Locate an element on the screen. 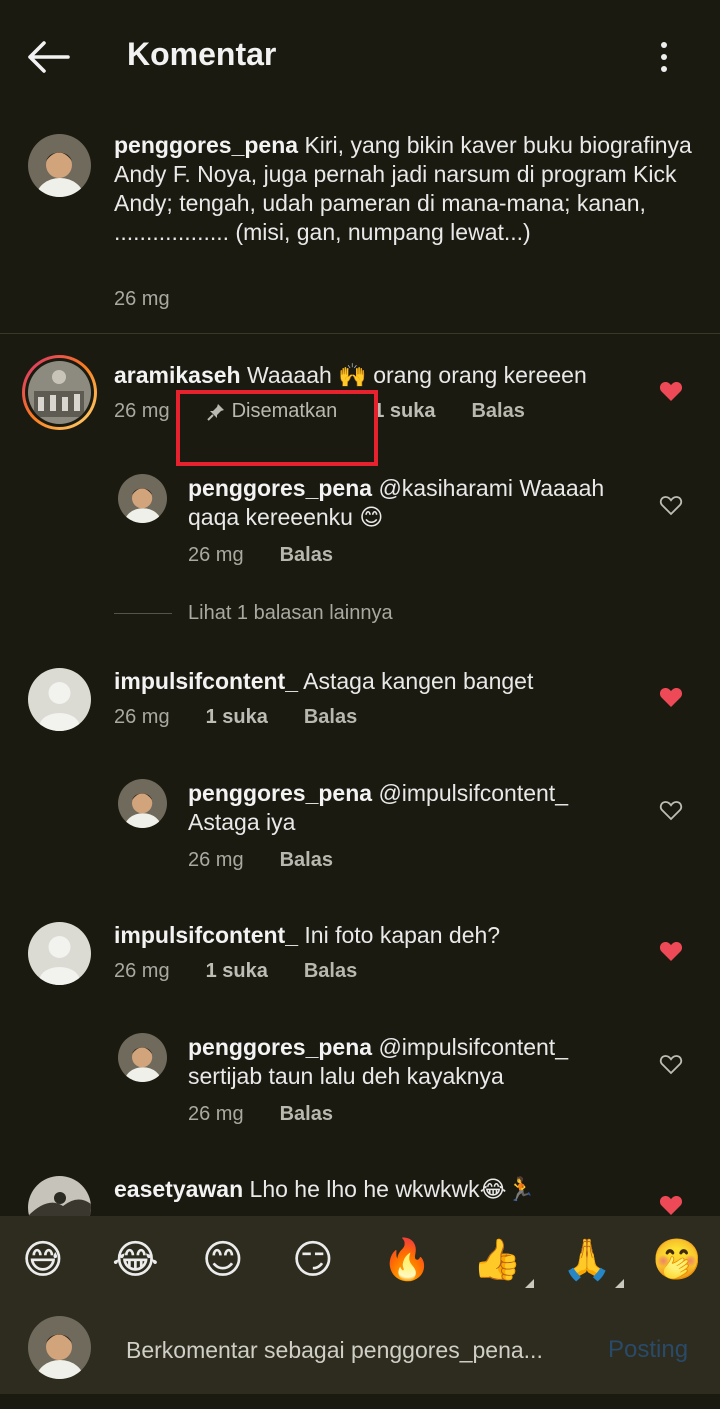 The image size is (720, 1409). post-button: Posting is located at coordinates (648, 1350).